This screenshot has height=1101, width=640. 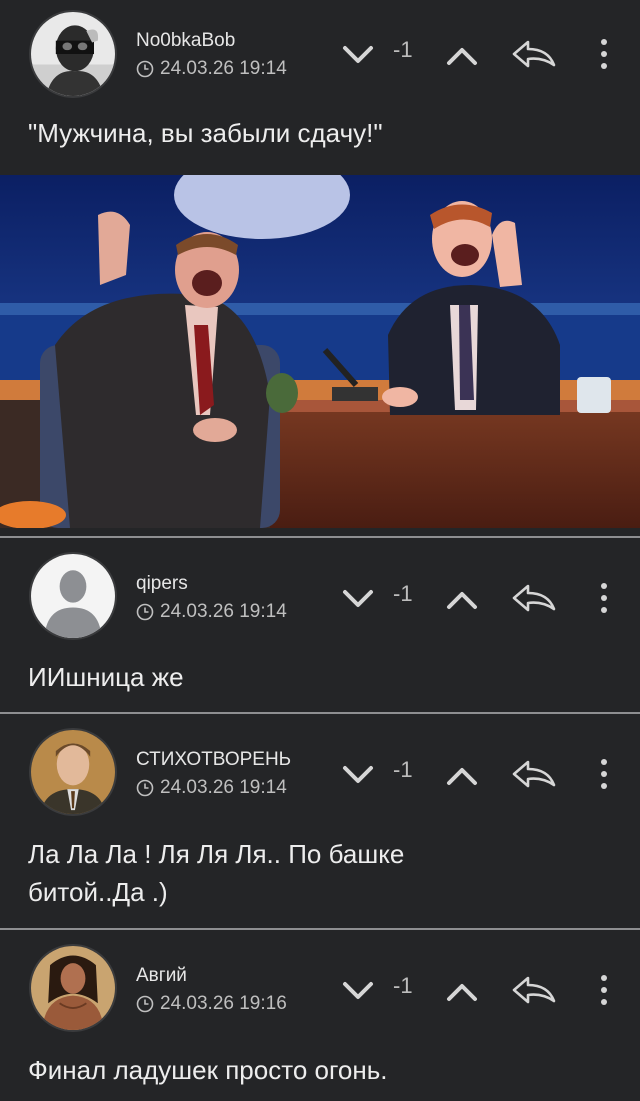 I want to click on warrior-avatar-icon, so click(x=73, y=988).